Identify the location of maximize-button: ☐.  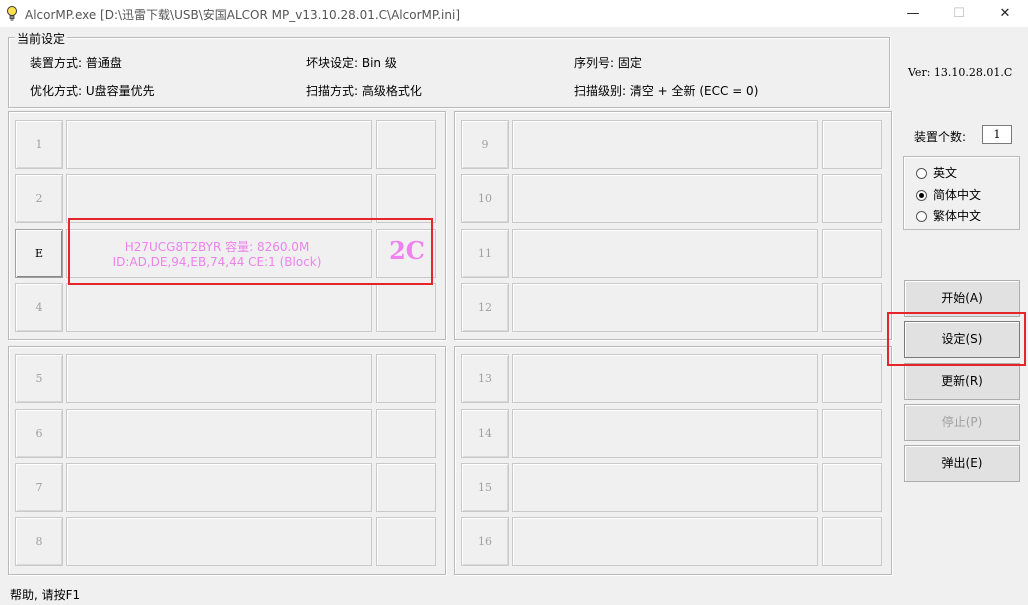
(959, 13).